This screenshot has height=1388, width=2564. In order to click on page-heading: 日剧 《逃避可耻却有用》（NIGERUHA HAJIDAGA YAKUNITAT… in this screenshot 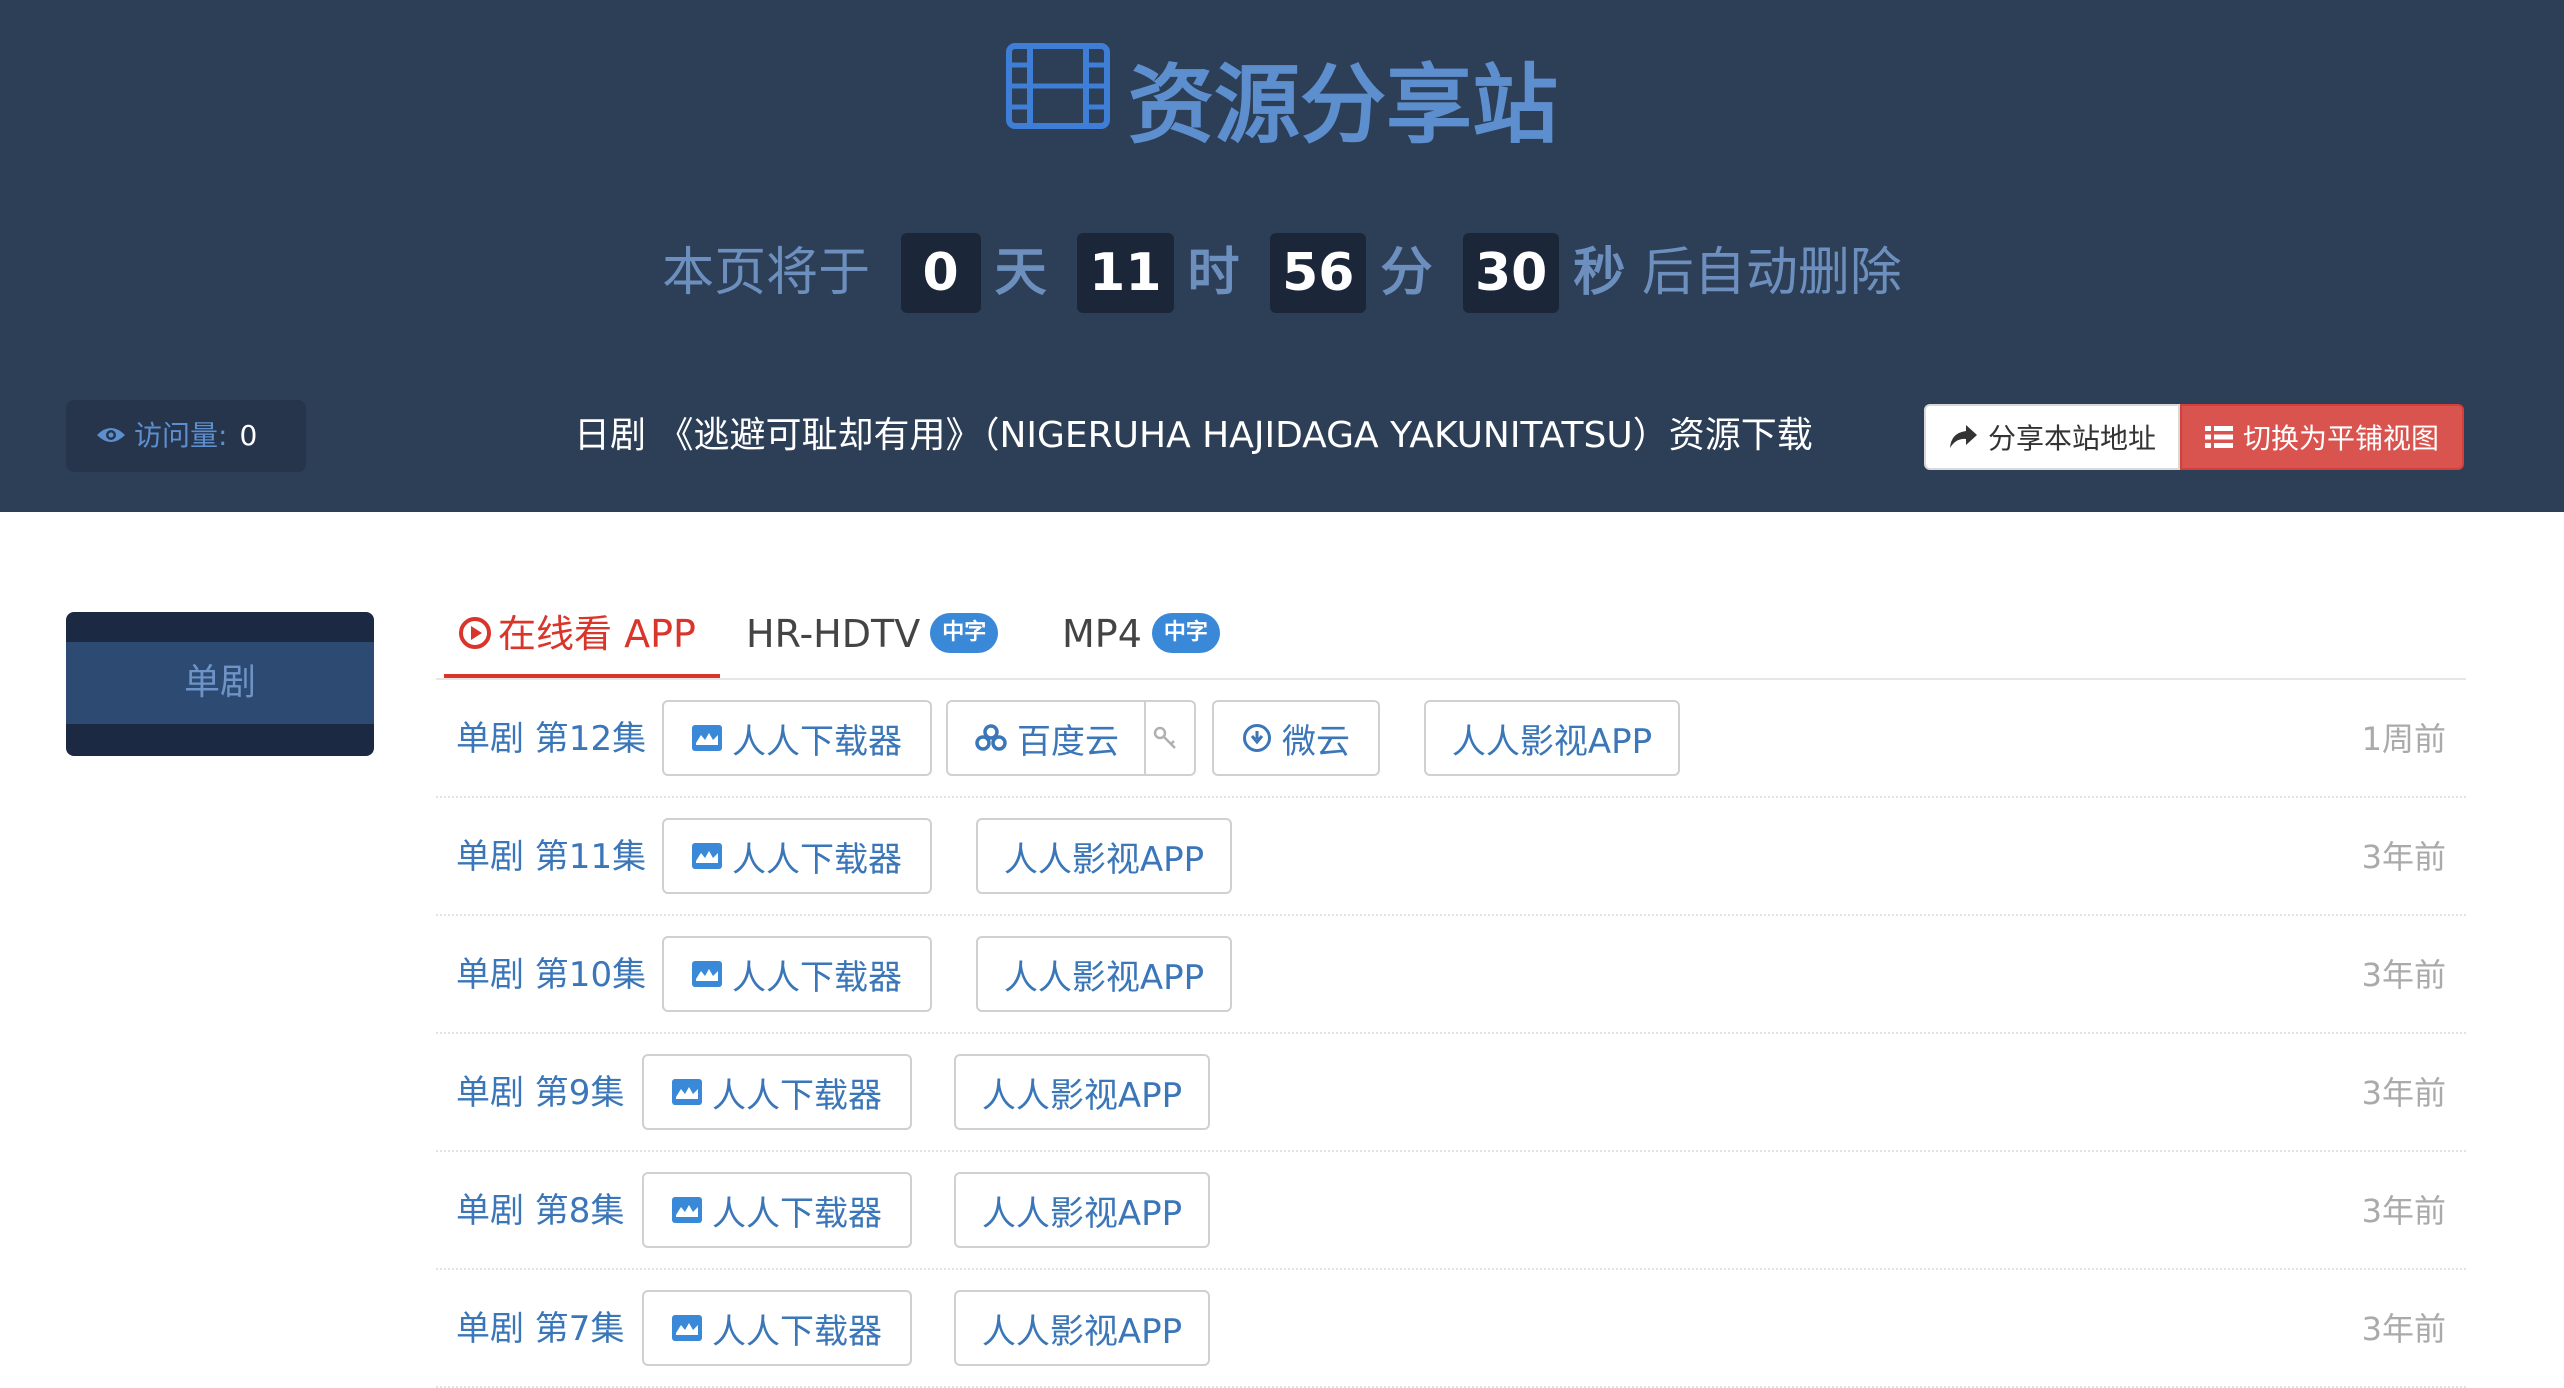, I will do `click(1193, 435)`.